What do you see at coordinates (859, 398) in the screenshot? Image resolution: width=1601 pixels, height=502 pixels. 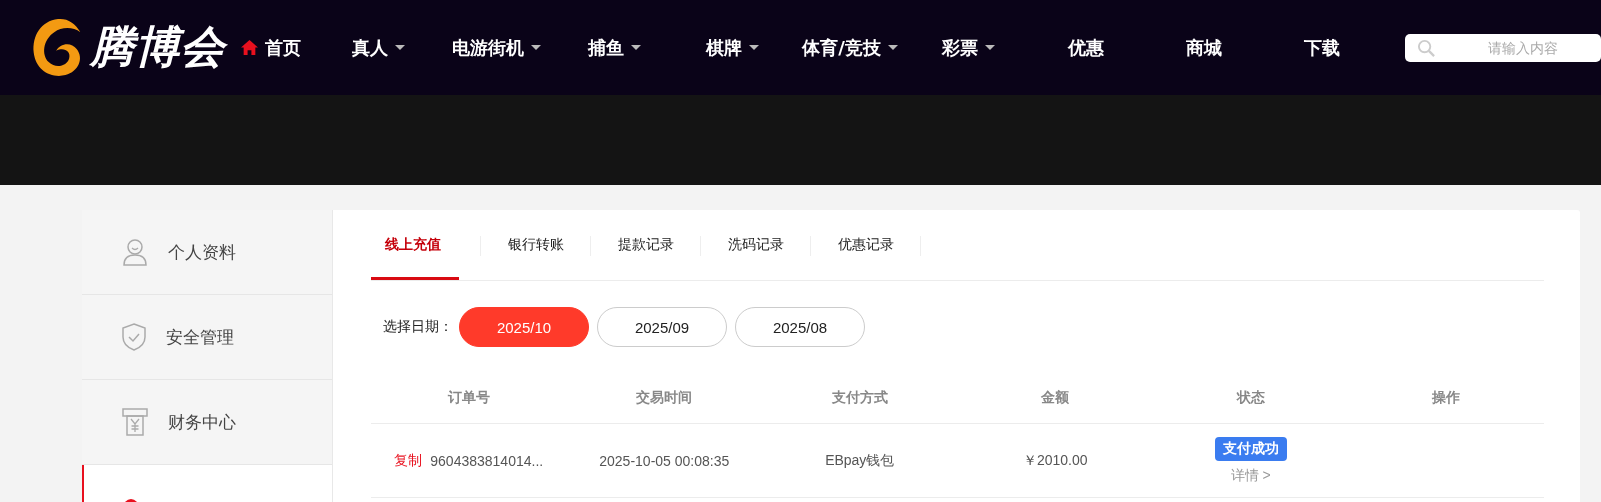 I see `column-header: 支付方式` at bounding box center [859, 398].